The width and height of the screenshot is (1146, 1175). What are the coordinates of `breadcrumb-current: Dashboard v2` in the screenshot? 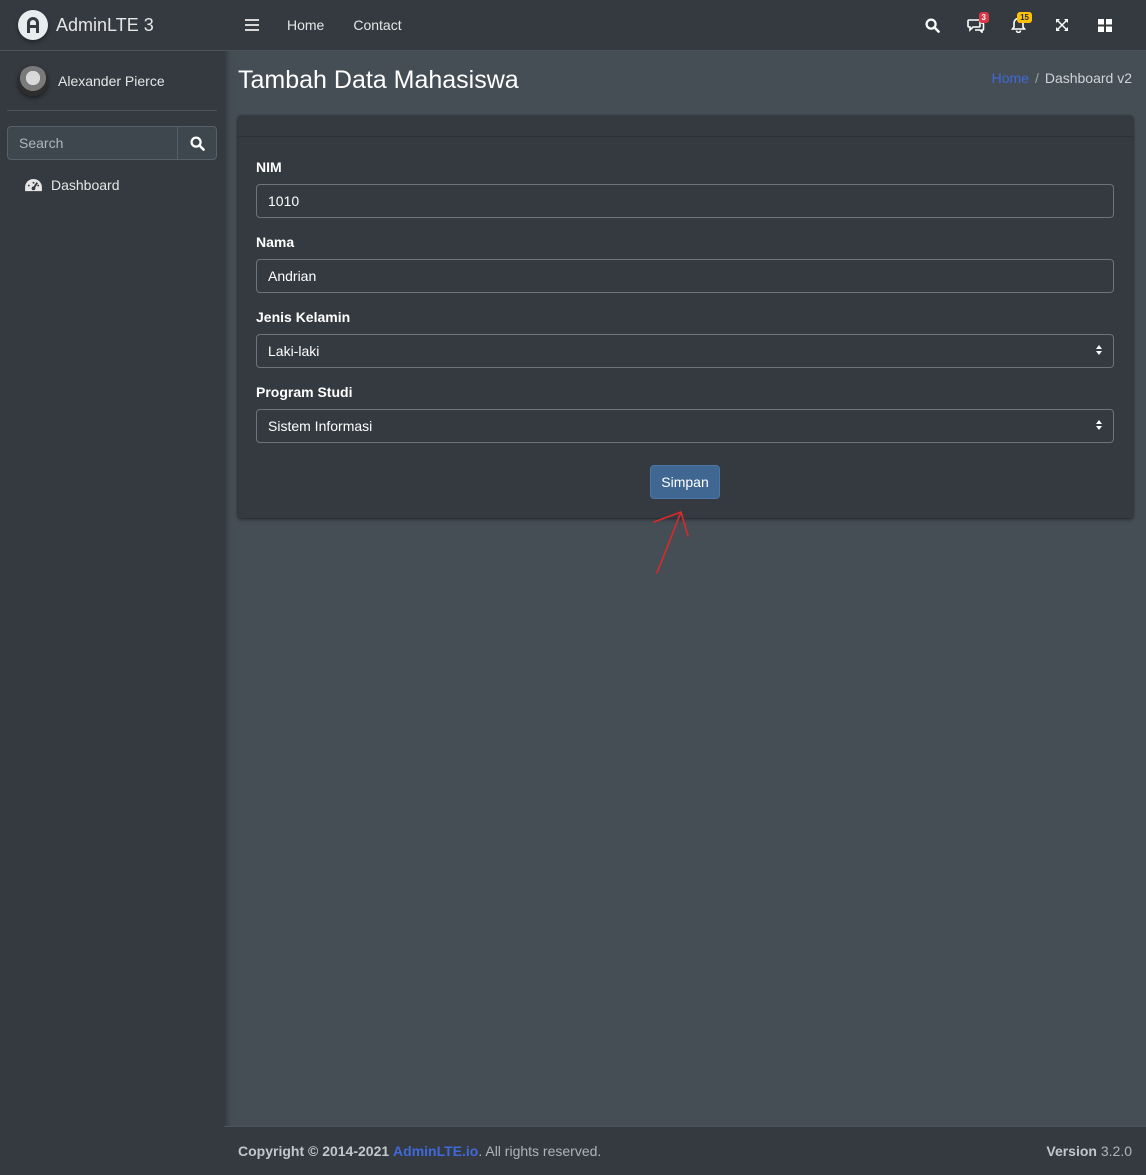 It's located at (1088, 78).